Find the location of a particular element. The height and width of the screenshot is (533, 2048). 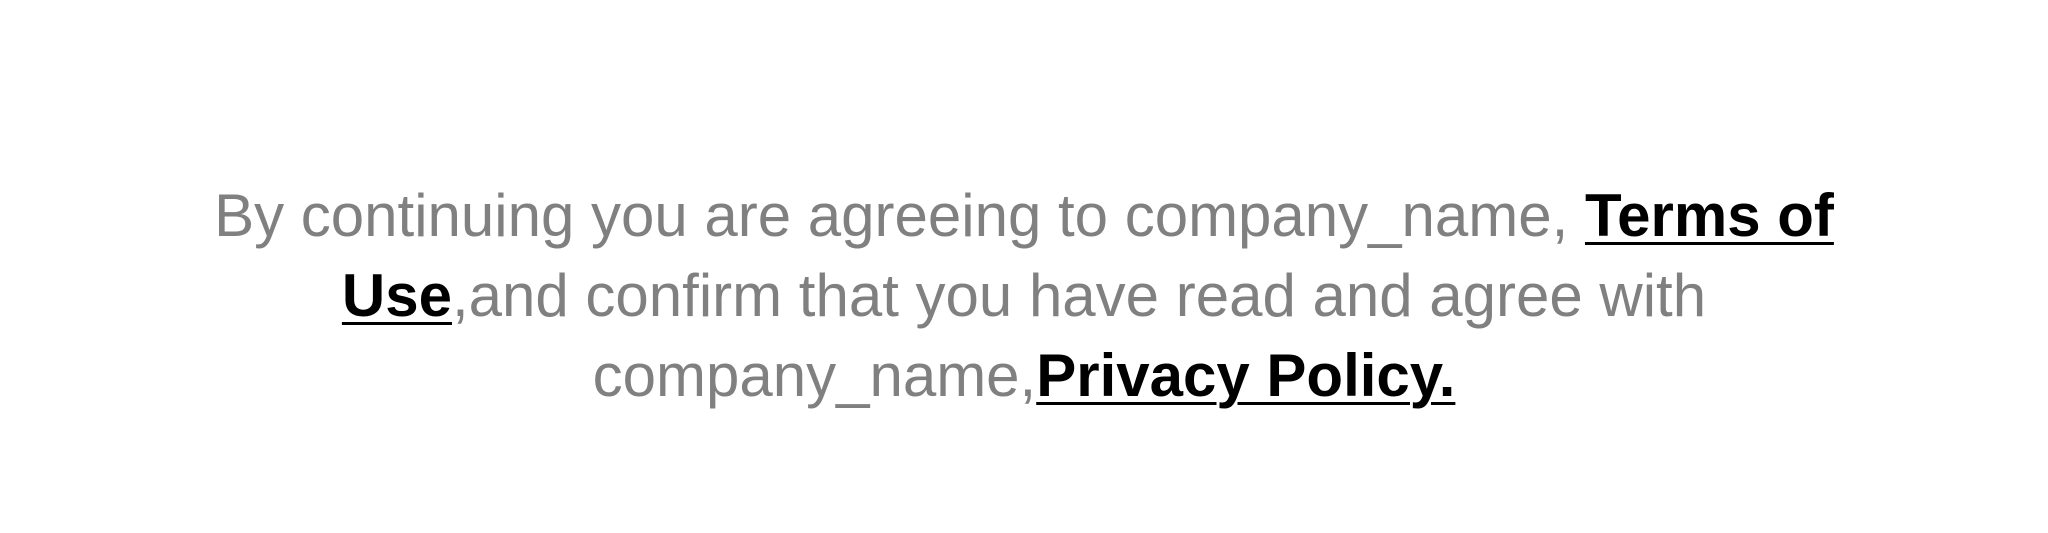

privacy-policy-link: Privacy Policy. is located at coordinates (1245, 375).